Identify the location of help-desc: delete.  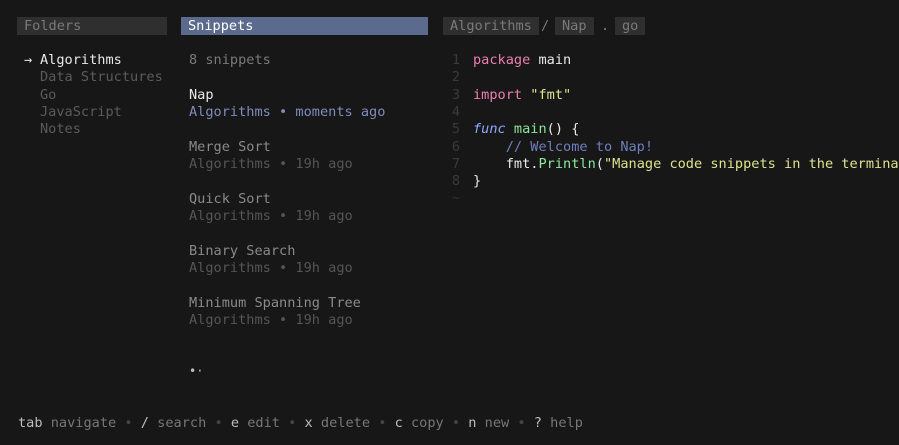
(345, 423).